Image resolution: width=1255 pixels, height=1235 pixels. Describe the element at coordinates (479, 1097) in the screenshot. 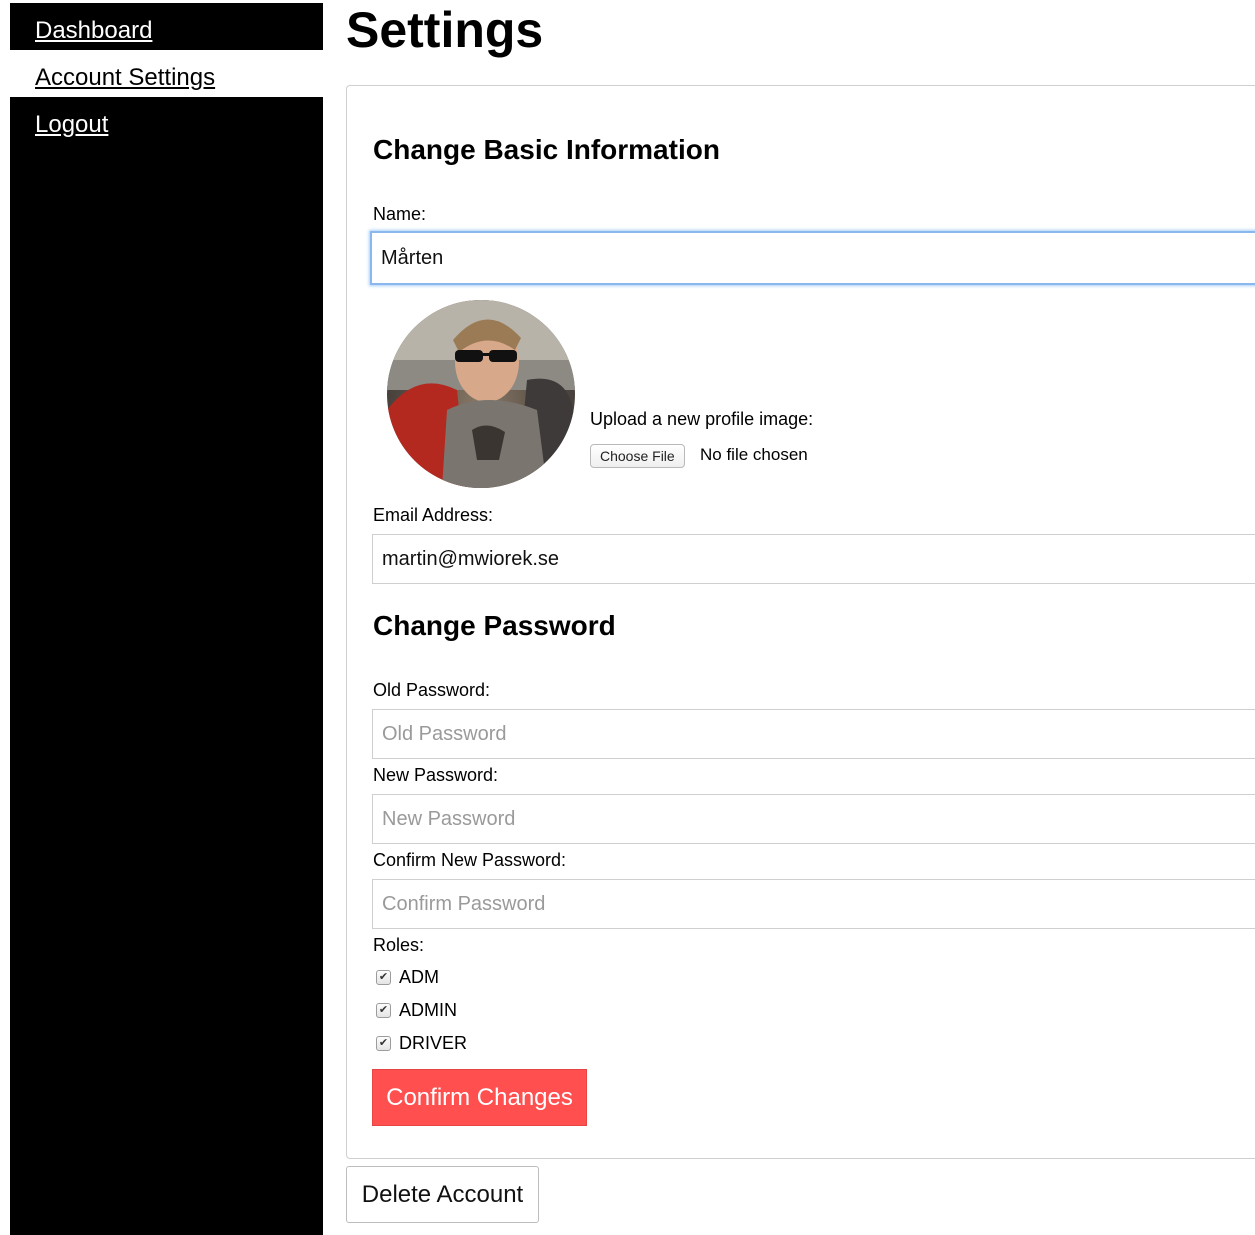

I see `confirm-changes-button: Confirm Changes` at that location.